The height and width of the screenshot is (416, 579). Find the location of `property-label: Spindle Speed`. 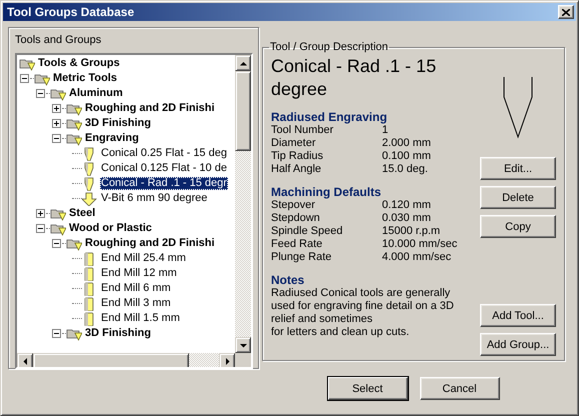

property-label: Spindle Speed is located at coordinates (307, 231).